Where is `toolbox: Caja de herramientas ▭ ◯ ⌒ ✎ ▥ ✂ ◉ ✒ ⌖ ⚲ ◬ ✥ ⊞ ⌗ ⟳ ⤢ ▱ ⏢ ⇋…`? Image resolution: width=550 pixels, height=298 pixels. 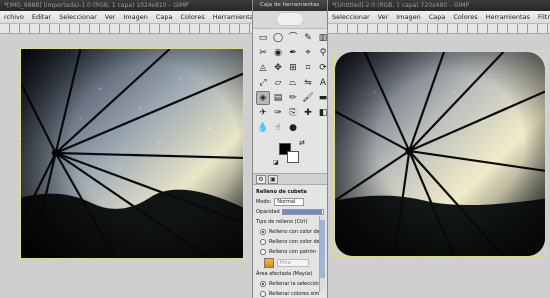 toolbox: Caja de herramientas ▭ ◯ ⌒ ✎ ▥ ✂ ◉ ✒ ⌖ ⚲ ◬ ✥ ⊞ ⌗ ⟳ ⤢ ▱ ⏢ ⇋… is located at coordinates (290, 149).